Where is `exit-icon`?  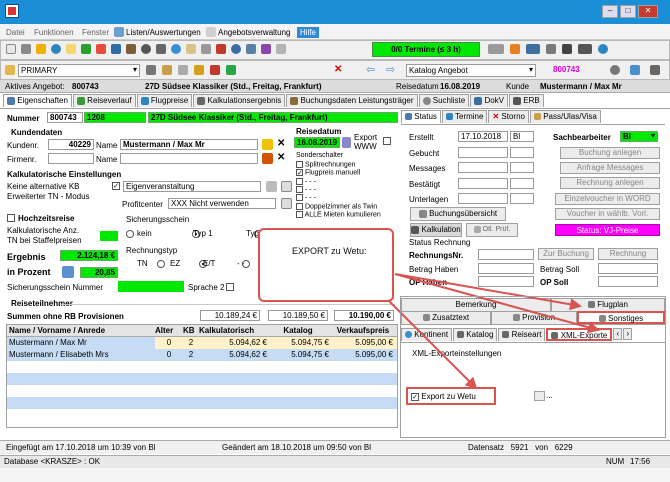 exit-icon is located at coordinates (281, 49).